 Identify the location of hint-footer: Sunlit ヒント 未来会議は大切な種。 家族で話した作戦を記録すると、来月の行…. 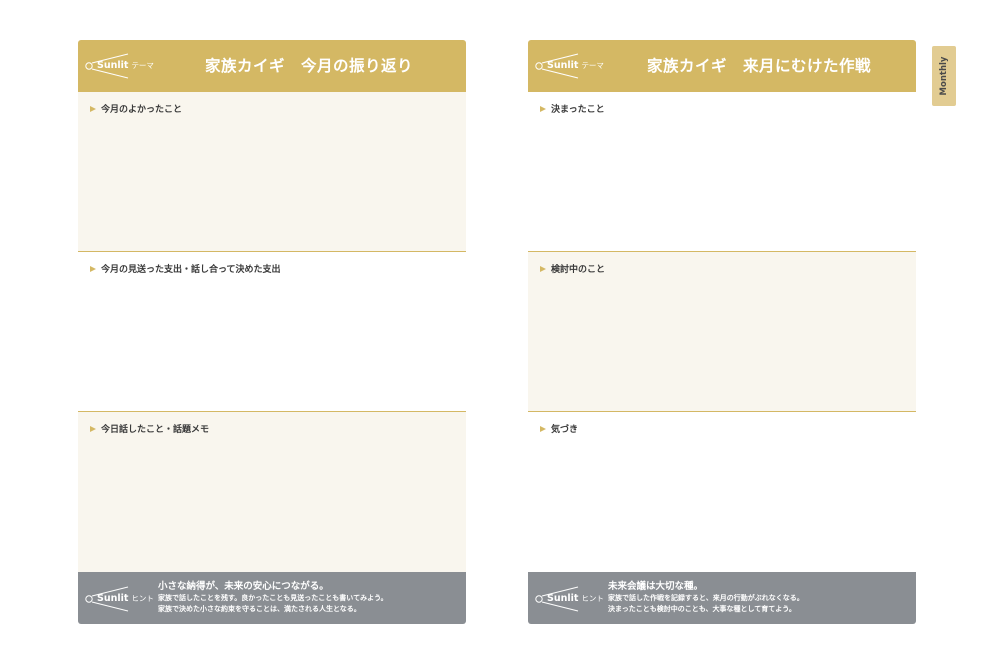
(722, 598).